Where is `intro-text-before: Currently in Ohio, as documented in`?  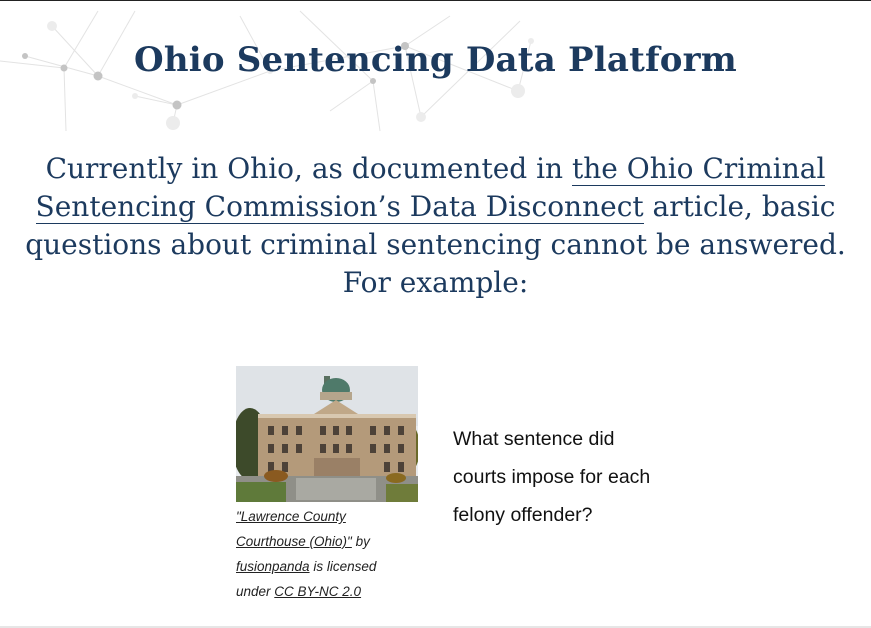
intro-text-before: Currently in Ohio, as documented in is located at coordinates (308, 168).